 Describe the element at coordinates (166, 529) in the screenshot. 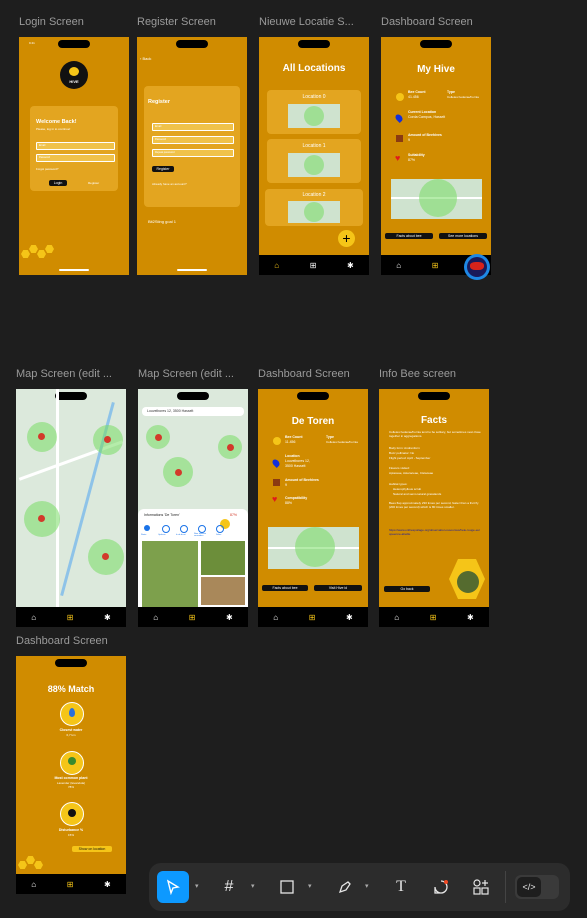

I see `save-icon` at that location.